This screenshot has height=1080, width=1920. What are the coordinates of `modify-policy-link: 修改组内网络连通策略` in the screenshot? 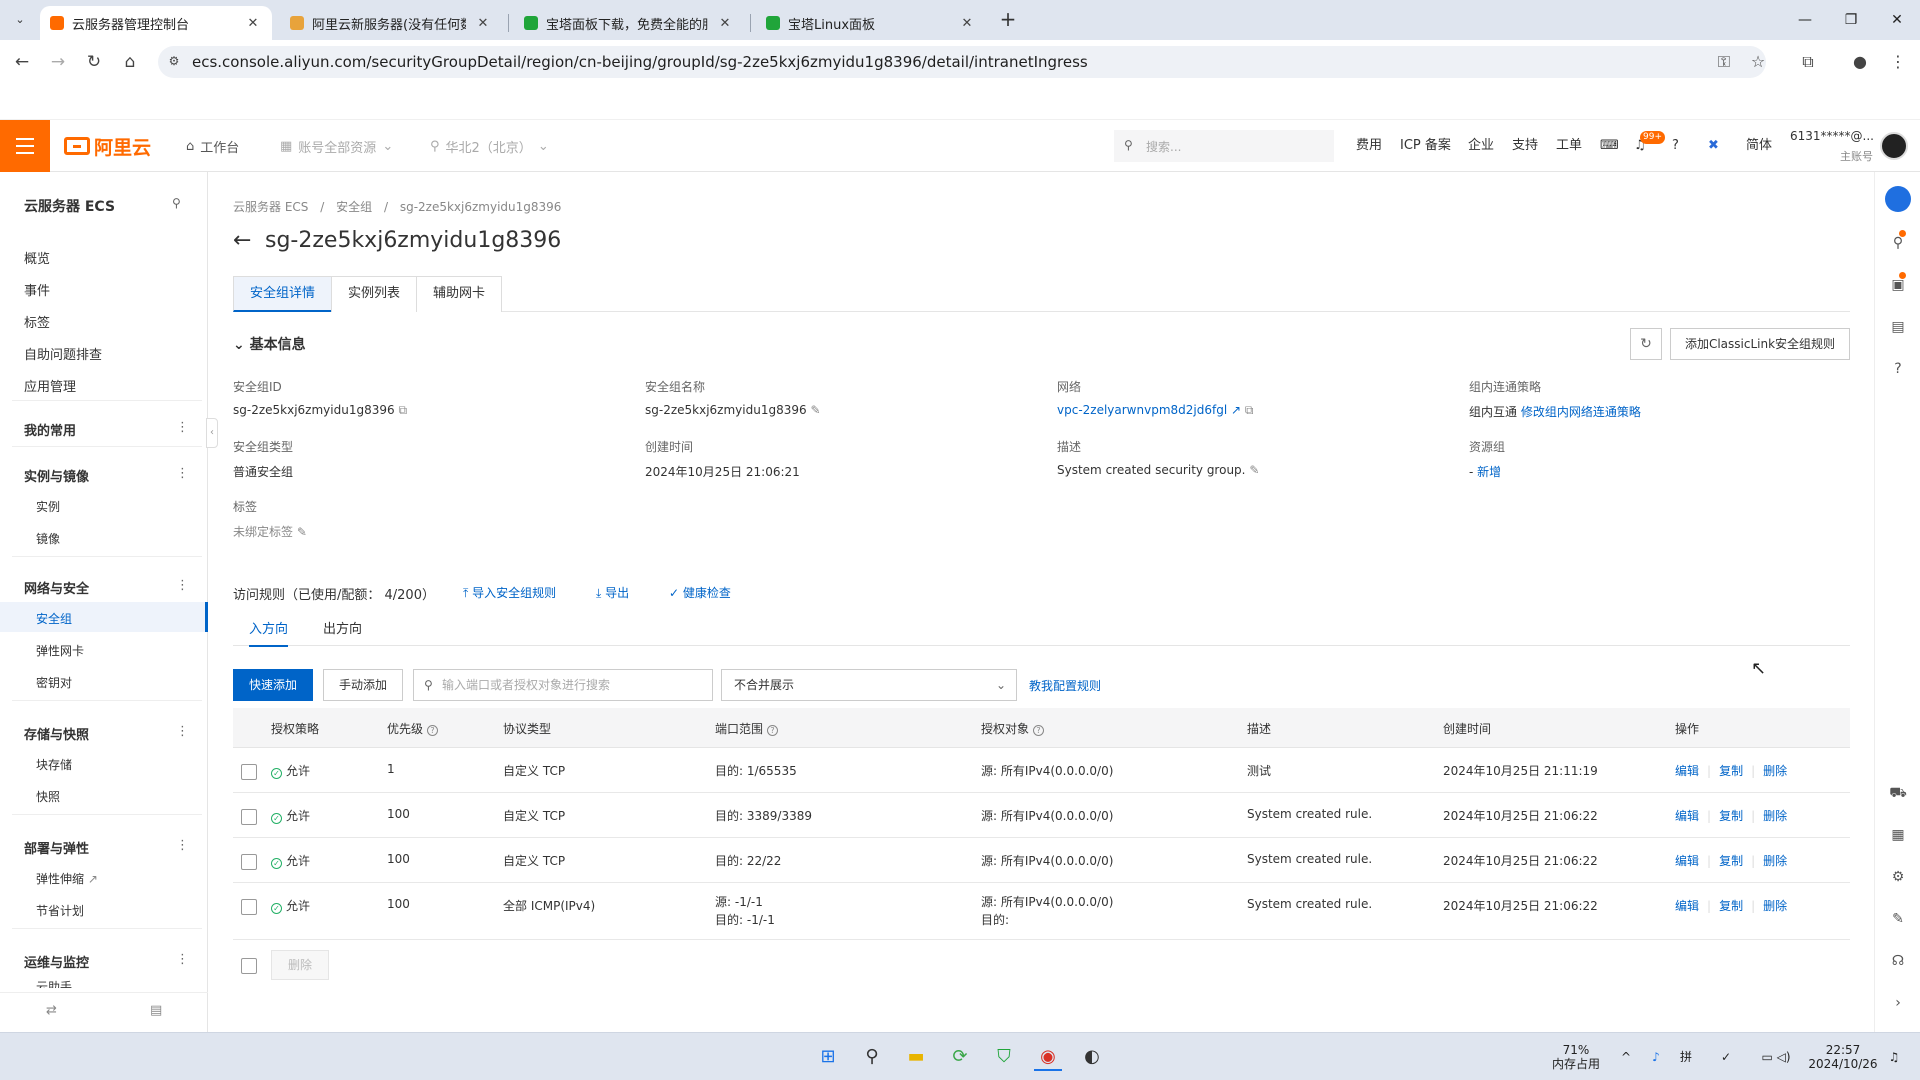 It's located at (1581, 412).